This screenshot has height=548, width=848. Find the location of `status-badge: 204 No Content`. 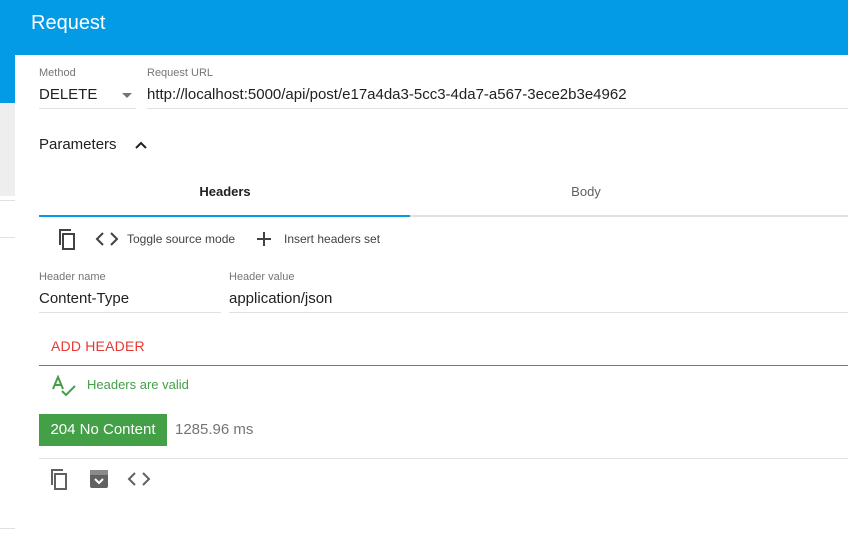

status-badge: 204 No Content is located at coordinates (103, 430).